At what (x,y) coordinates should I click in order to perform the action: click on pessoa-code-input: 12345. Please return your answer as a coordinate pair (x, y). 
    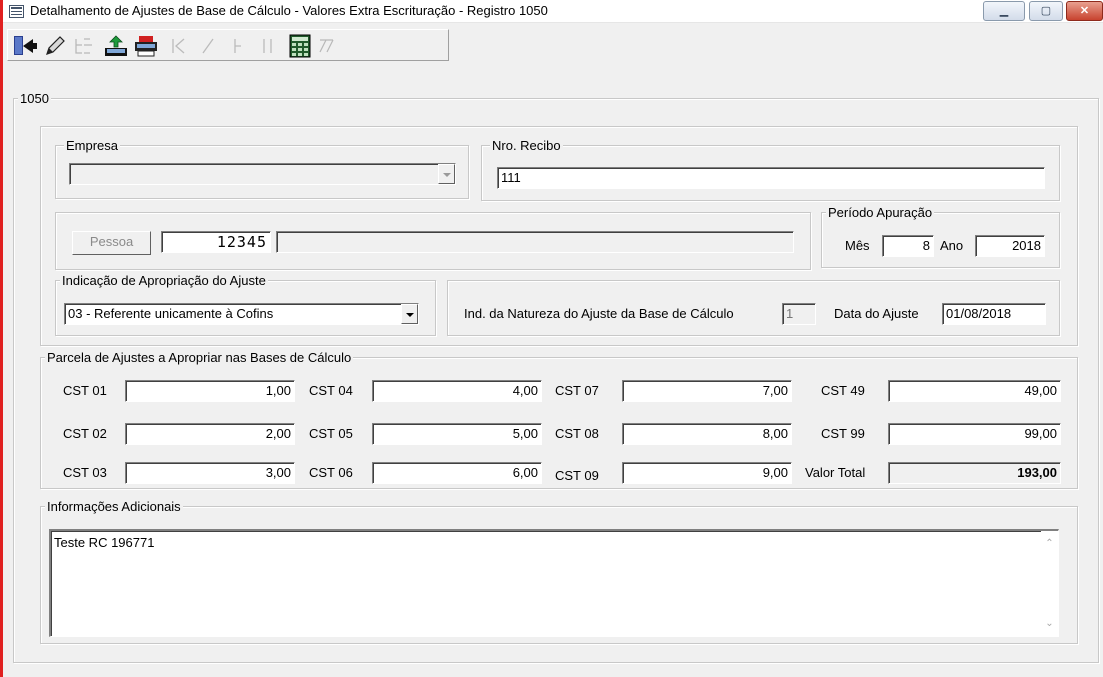
    Looking at the image, I should click on (216, 242).